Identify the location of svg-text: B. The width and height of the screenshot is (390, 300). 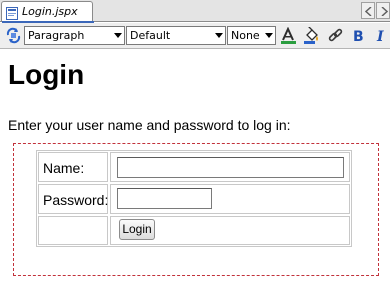
(358, 36).